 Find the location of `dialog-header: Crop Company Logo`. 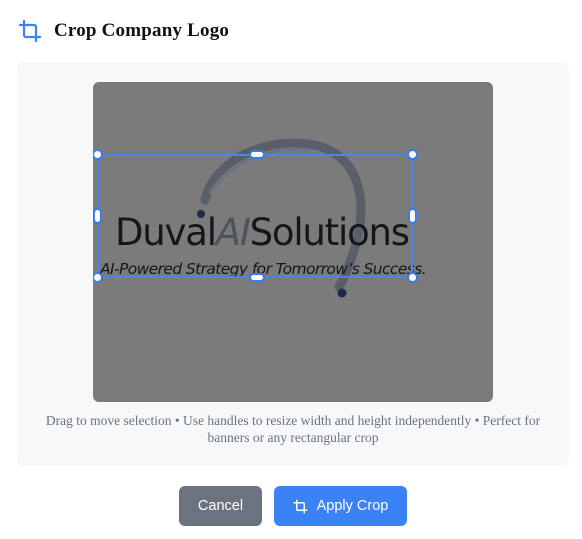

dialog-header: Crop Company Logo is located at coordinates (123, 31).